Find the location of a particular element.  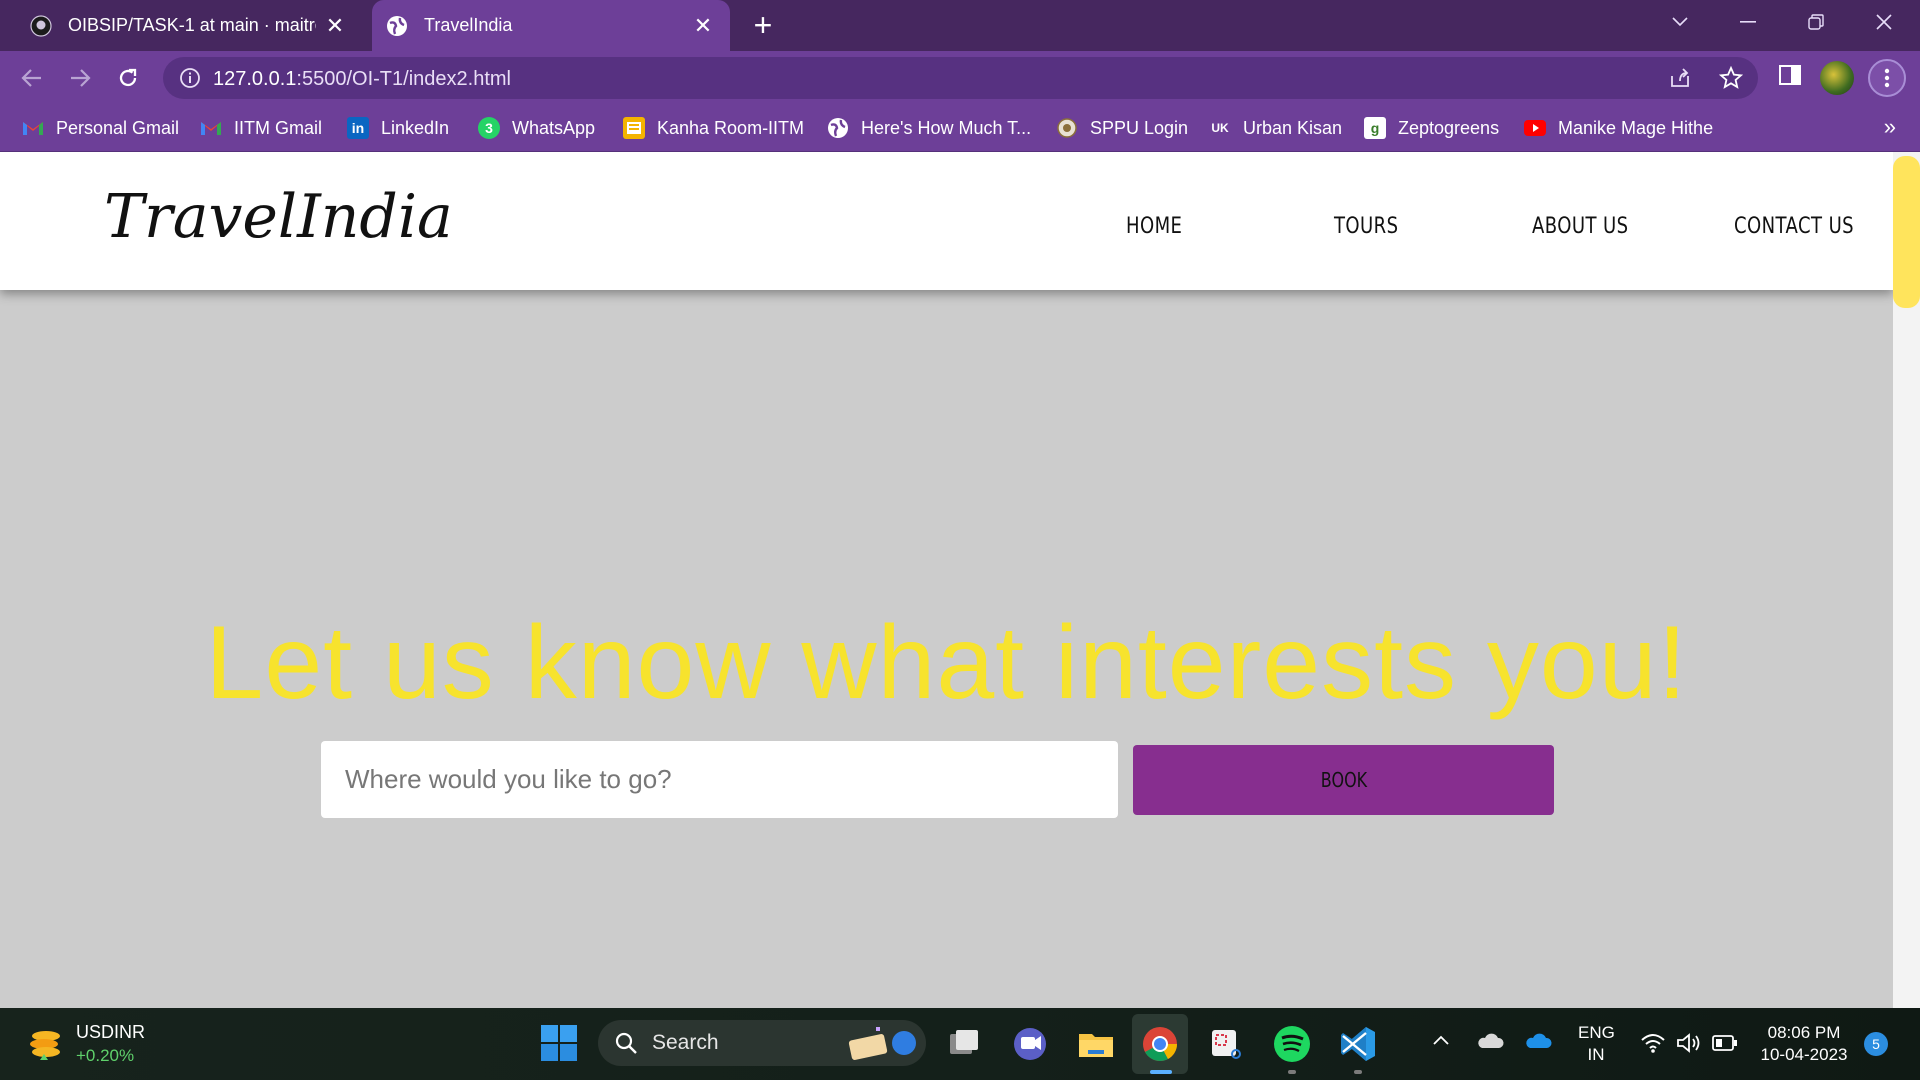

bookmark-urban-kisan: UK Urban Kisan is located at coordinates (1275, 128).